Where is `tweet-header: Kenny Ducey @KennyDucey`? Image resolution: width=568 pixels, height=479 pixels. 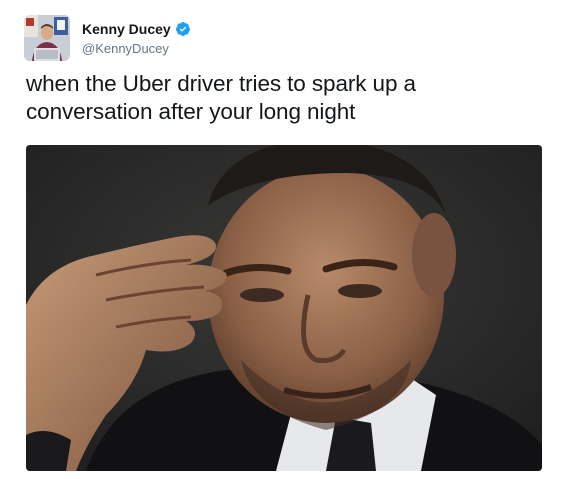 tweet-header: Kenny Ducey @KennyDucey is located at coordinates (107, 38).